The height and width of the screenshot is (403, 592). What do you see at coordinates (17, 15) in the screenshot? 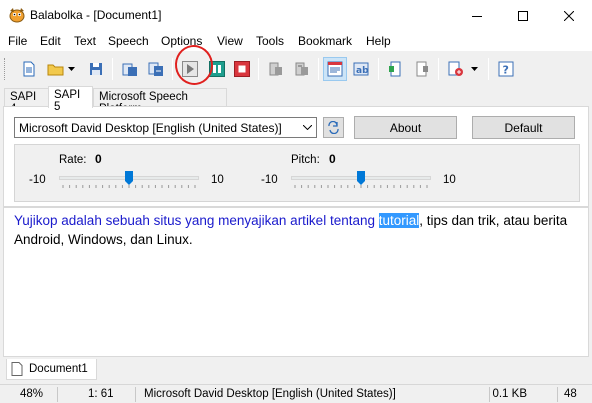
I see `balabolka-app-icon` at bounding box center [17, 15].